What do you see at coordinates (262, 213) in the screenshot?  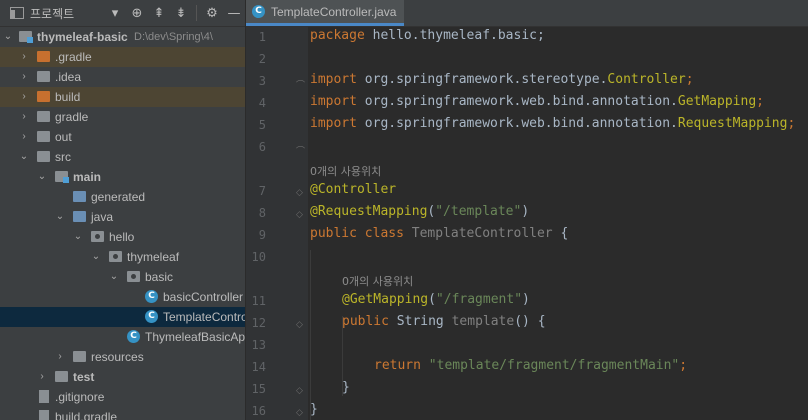 I see `line-number: 8` at bounding box center [262, 213].